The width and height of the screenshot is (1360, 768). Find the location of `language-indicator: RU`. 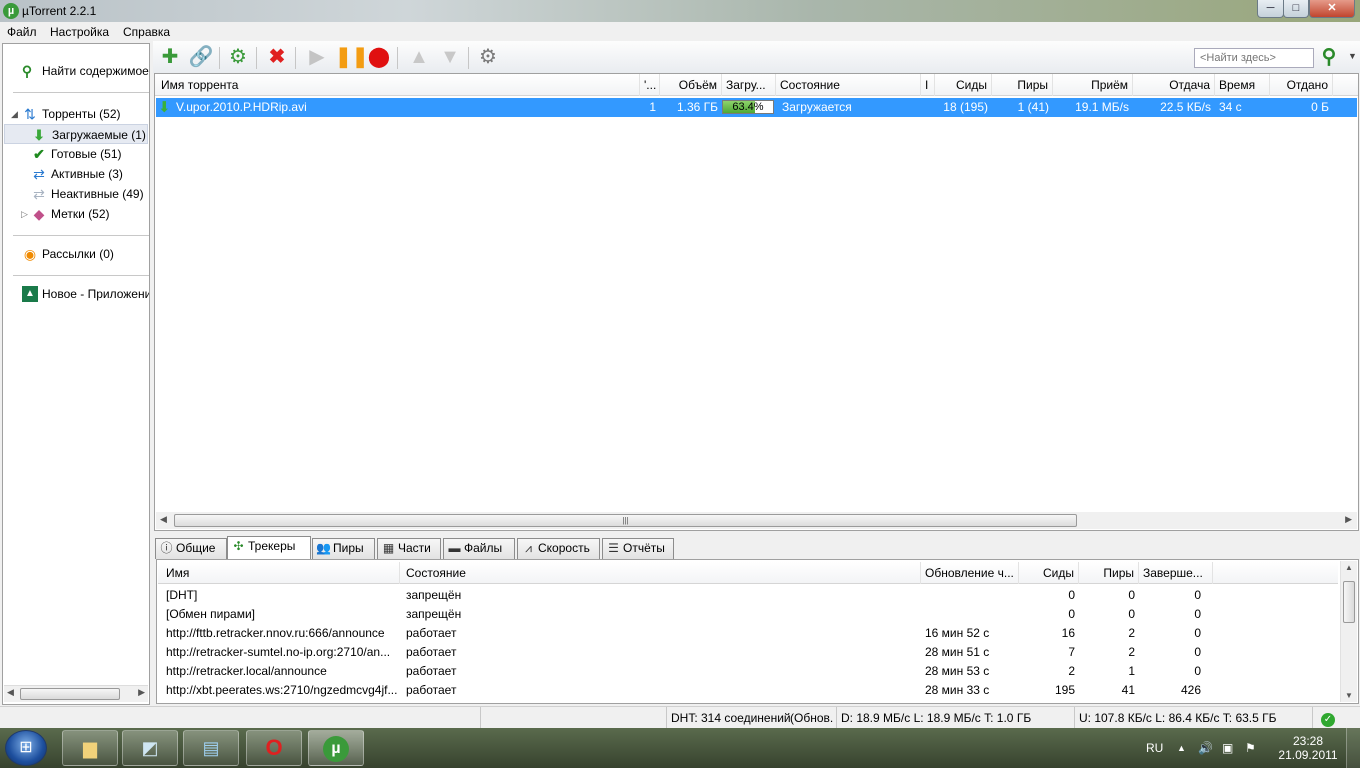

language-indicator: RU is located at coordinates (1154, 748).